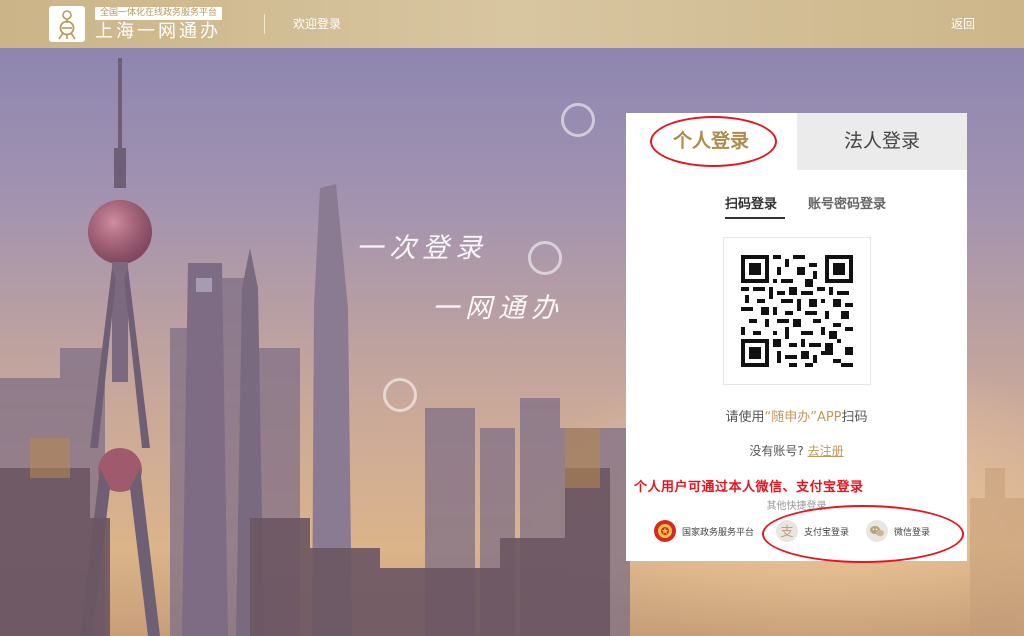 This screenshot has height=636, width=1024. Describe the element at coordinates (159, 13) in the screenshot. I see `platform-label: 全国一体化在线政务服务平台` at that location.